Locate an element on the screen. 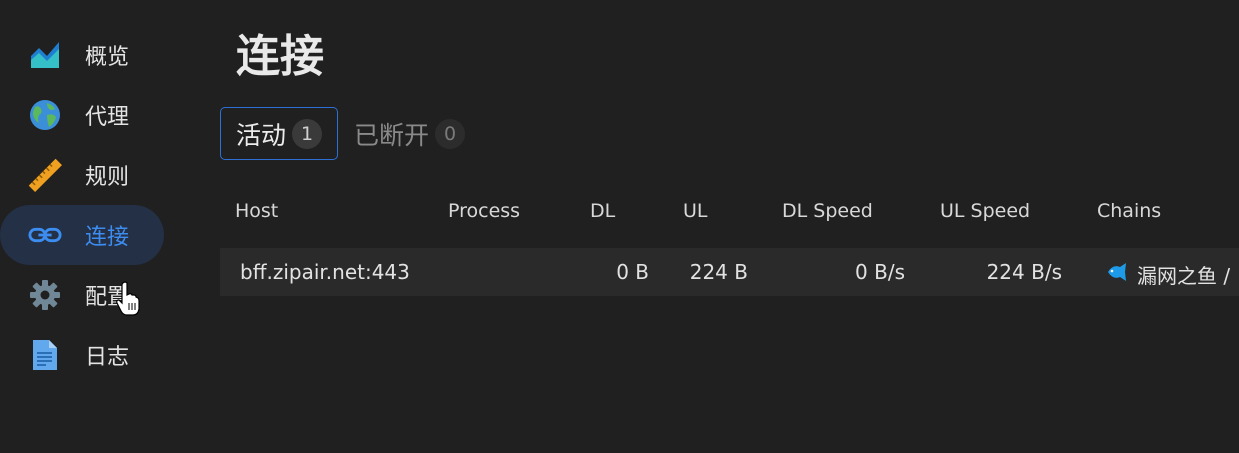 The image size is (1239, 453). sidebar-item-label: 规则 is located at coordinates (107, 177).